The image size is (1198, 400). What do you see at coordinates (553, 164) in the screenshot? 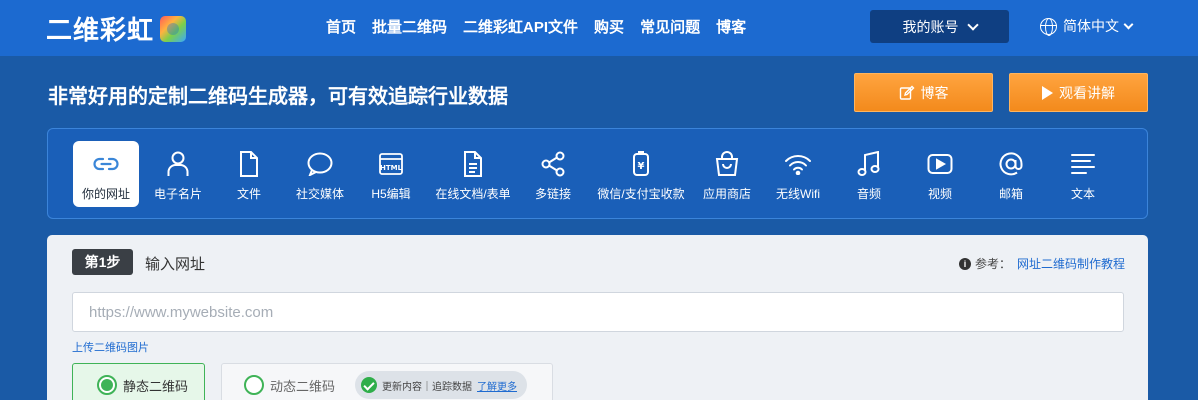
I see `share-icon` at bounding box center [553, 164].